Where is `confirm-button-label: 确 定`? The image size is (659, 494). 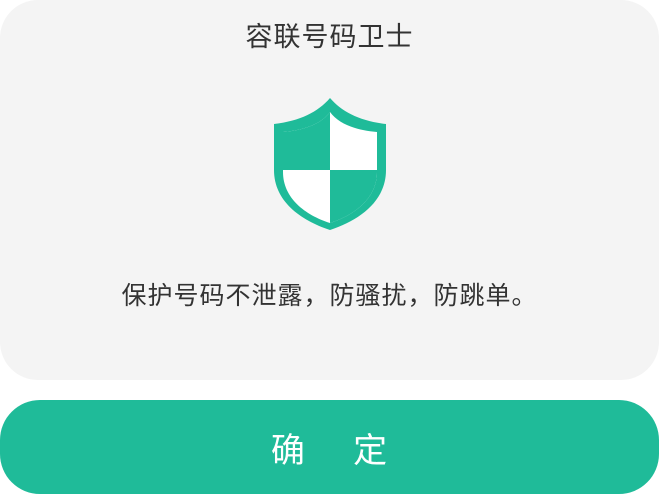
confirm-button-label: 确 定 is located at coordinates (329, 450).